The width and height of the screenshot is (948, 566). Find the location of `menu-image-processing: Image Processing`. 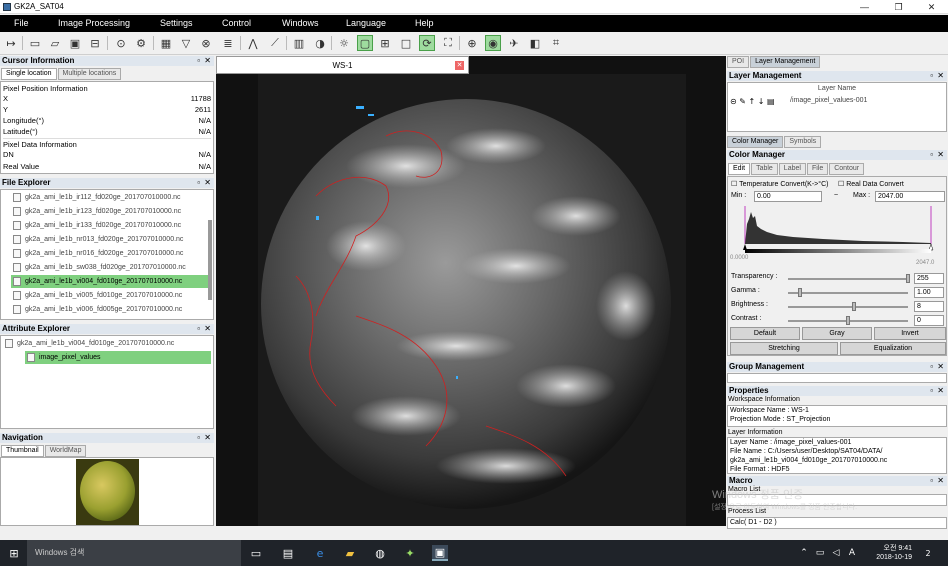

menu-image-processing: Image Processing is located at coordinates (94, 23).